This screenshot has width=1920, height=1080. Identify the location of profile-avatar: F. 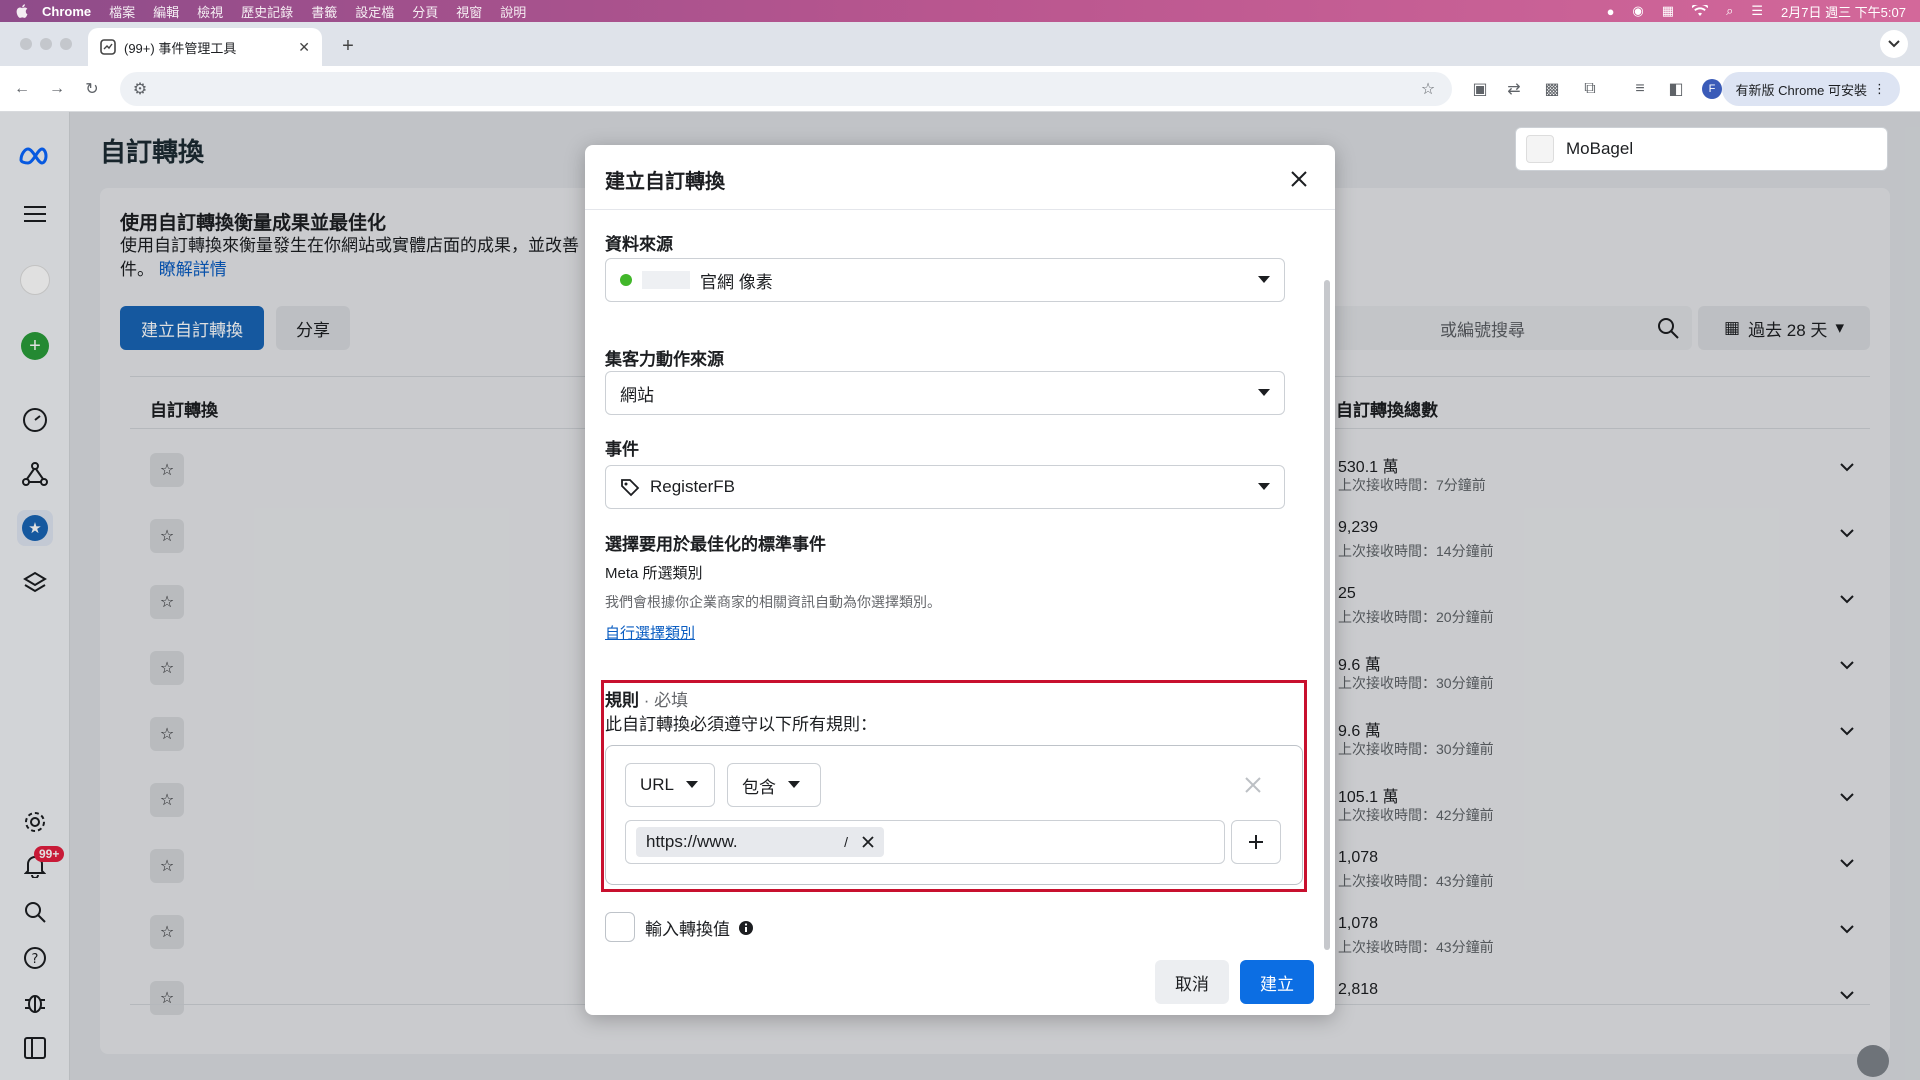
(1712, 89).